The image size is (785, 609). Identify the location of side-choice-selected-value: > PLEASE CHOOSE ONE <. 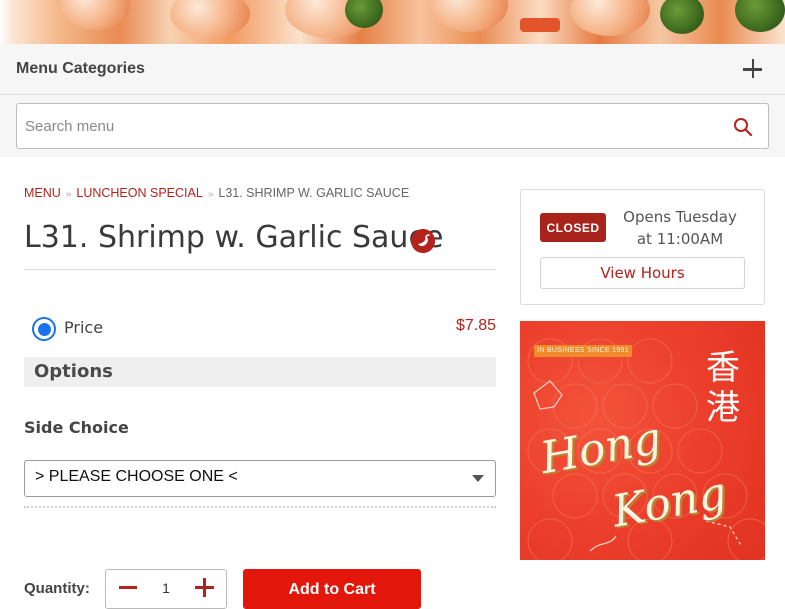
(136, 476).